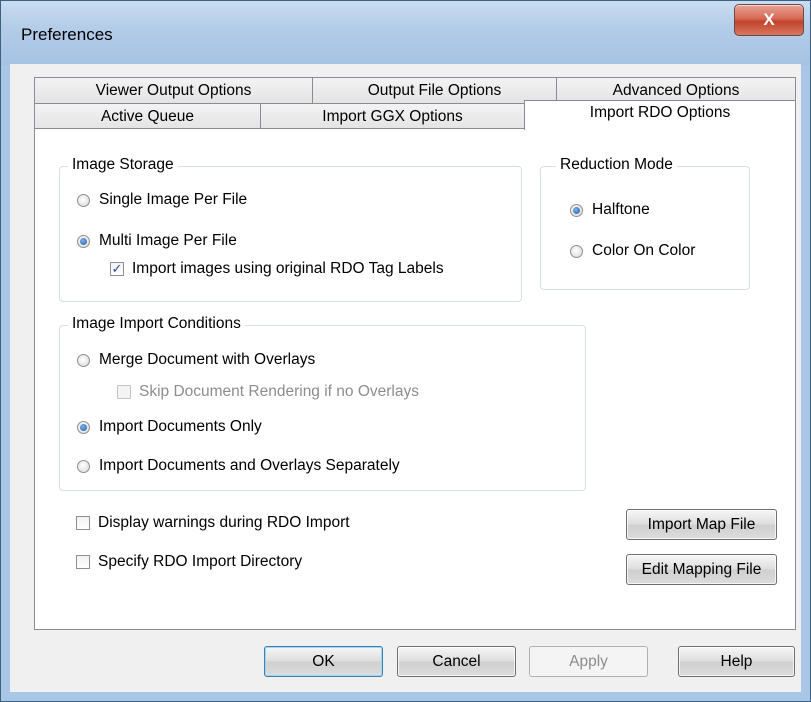 Image resolution: width=811 pixels, height=702 pixels. I want to click on display-warnings-label: Display warnings during RDO Import, so click(224, 522).